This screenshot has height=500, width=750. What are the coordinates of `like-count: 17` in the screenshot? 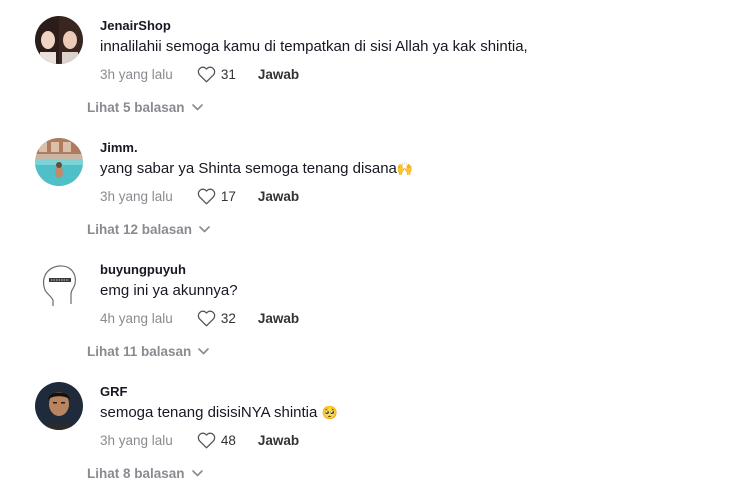 It's located at (228, 196).